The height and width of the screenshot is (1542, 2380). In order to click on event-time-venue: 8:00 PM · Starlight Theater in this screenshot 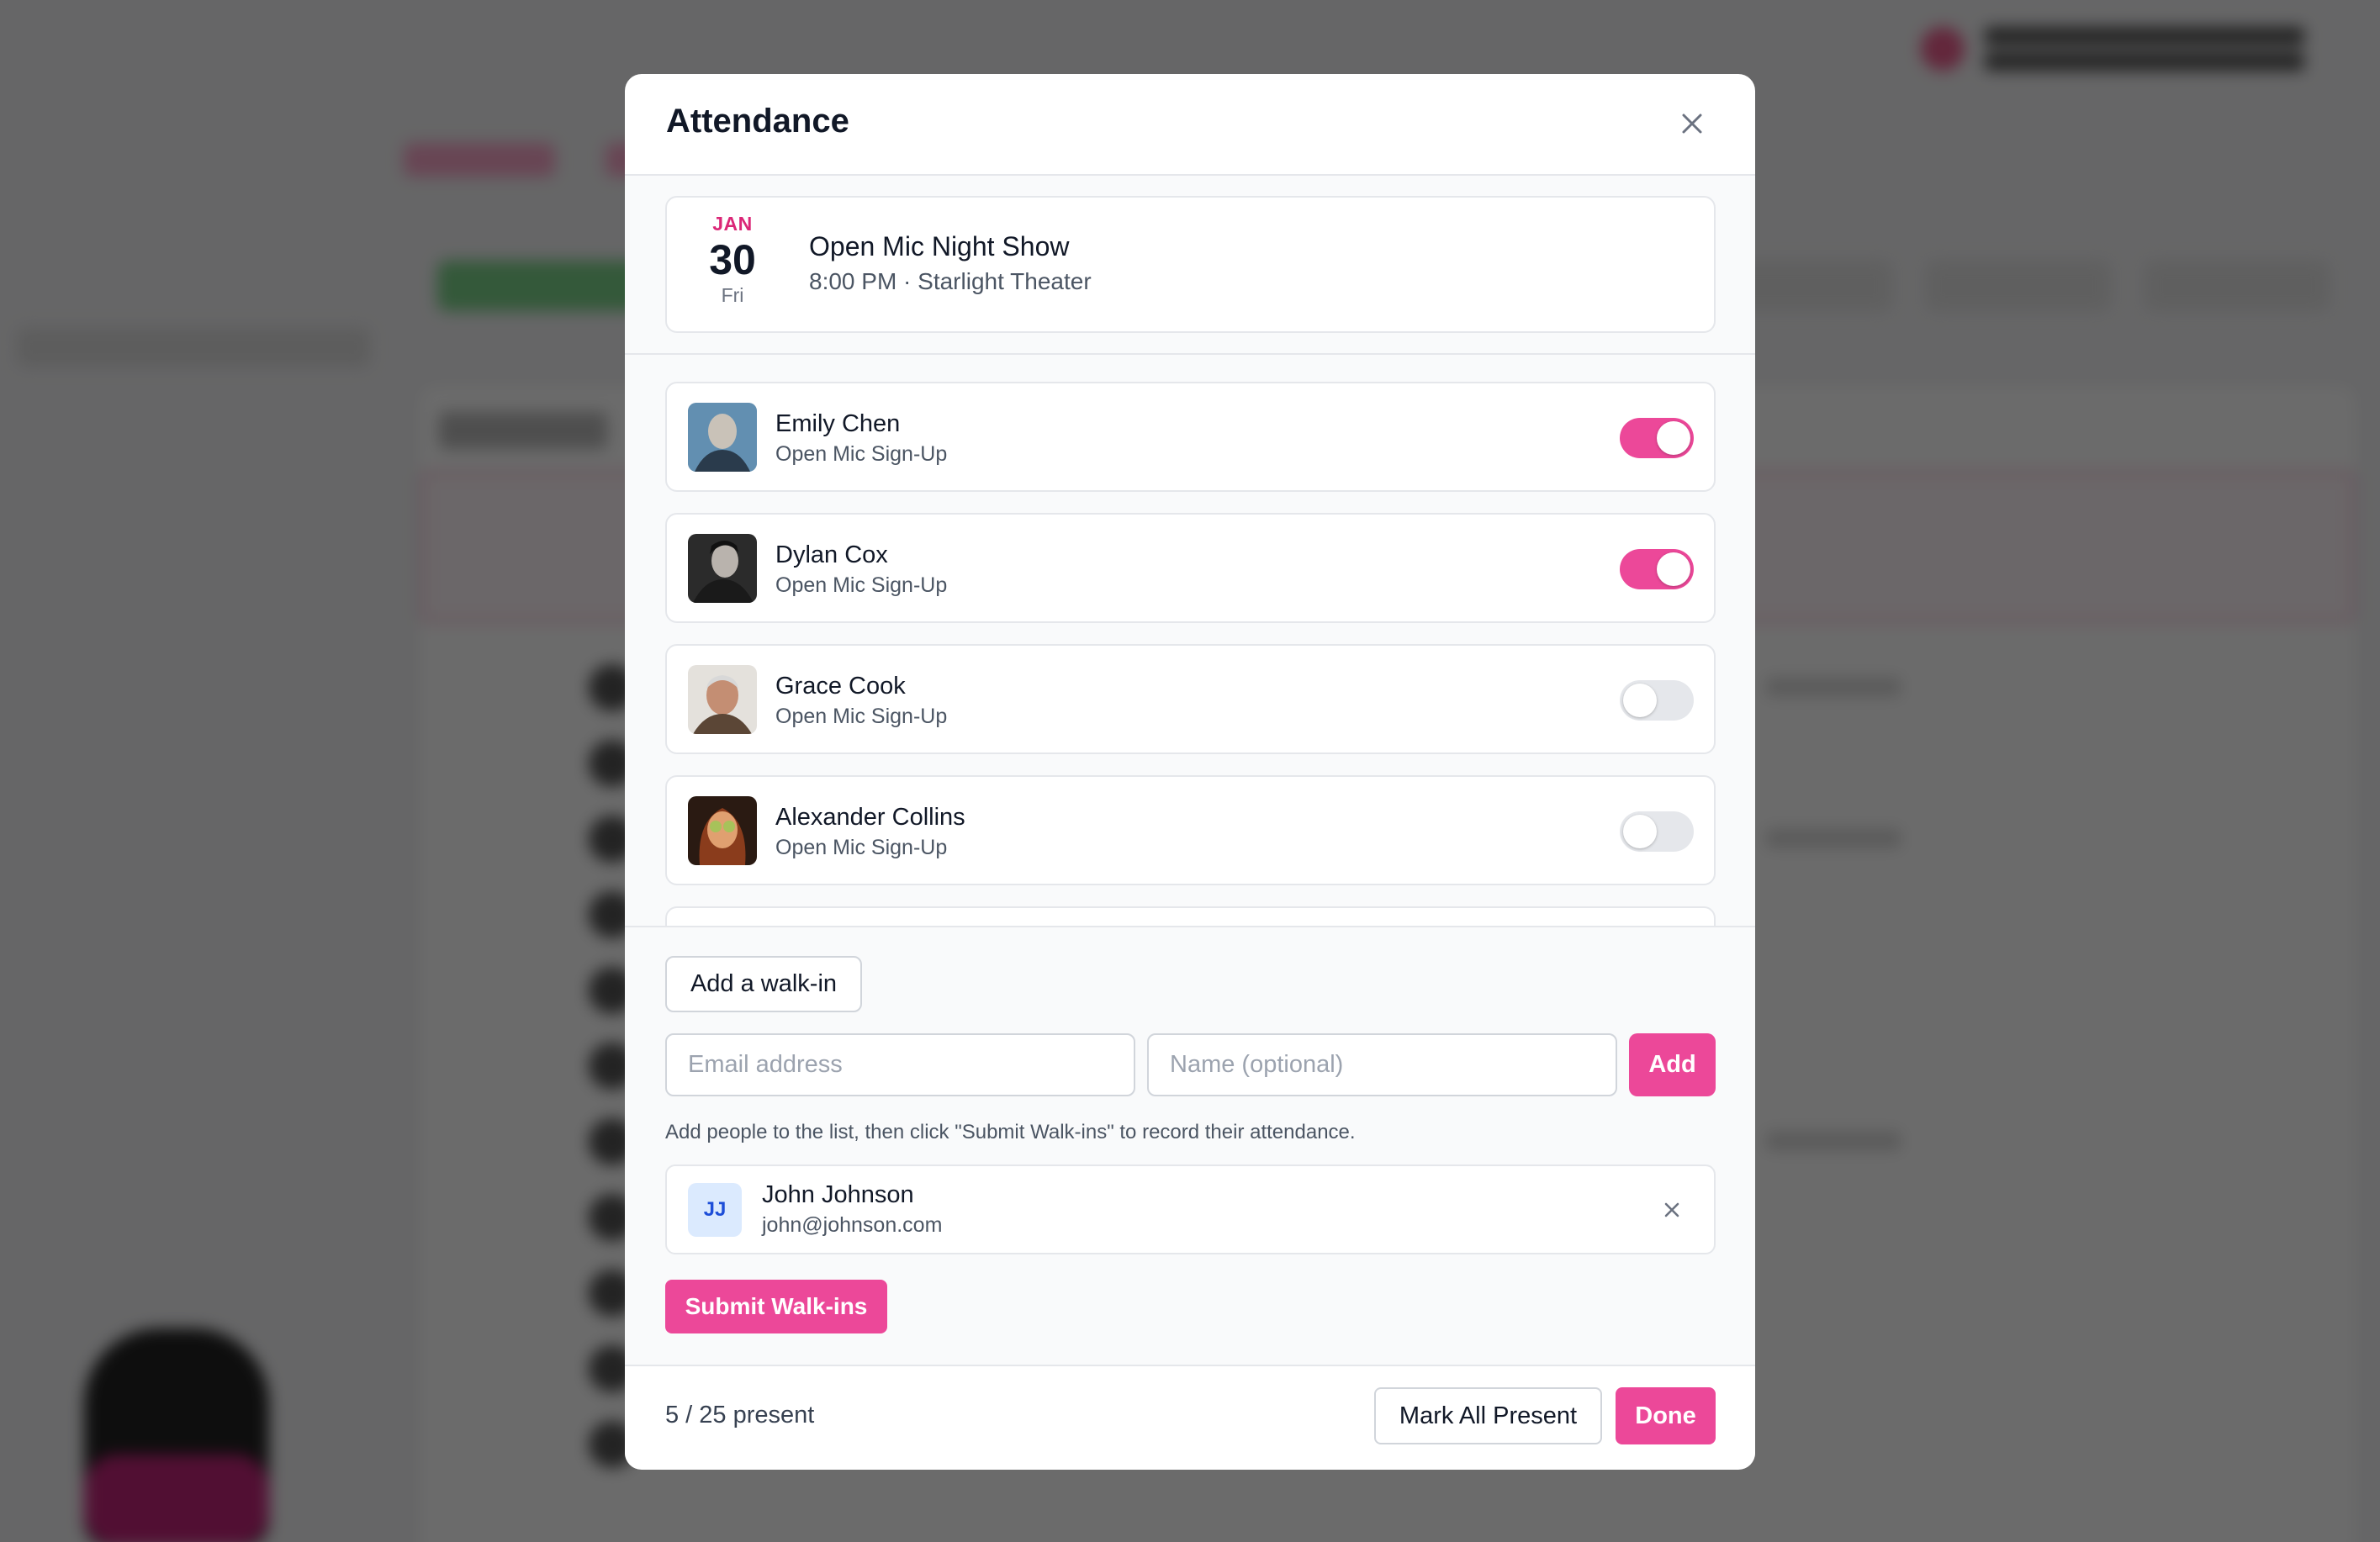, I will do `click(950, 281)`.